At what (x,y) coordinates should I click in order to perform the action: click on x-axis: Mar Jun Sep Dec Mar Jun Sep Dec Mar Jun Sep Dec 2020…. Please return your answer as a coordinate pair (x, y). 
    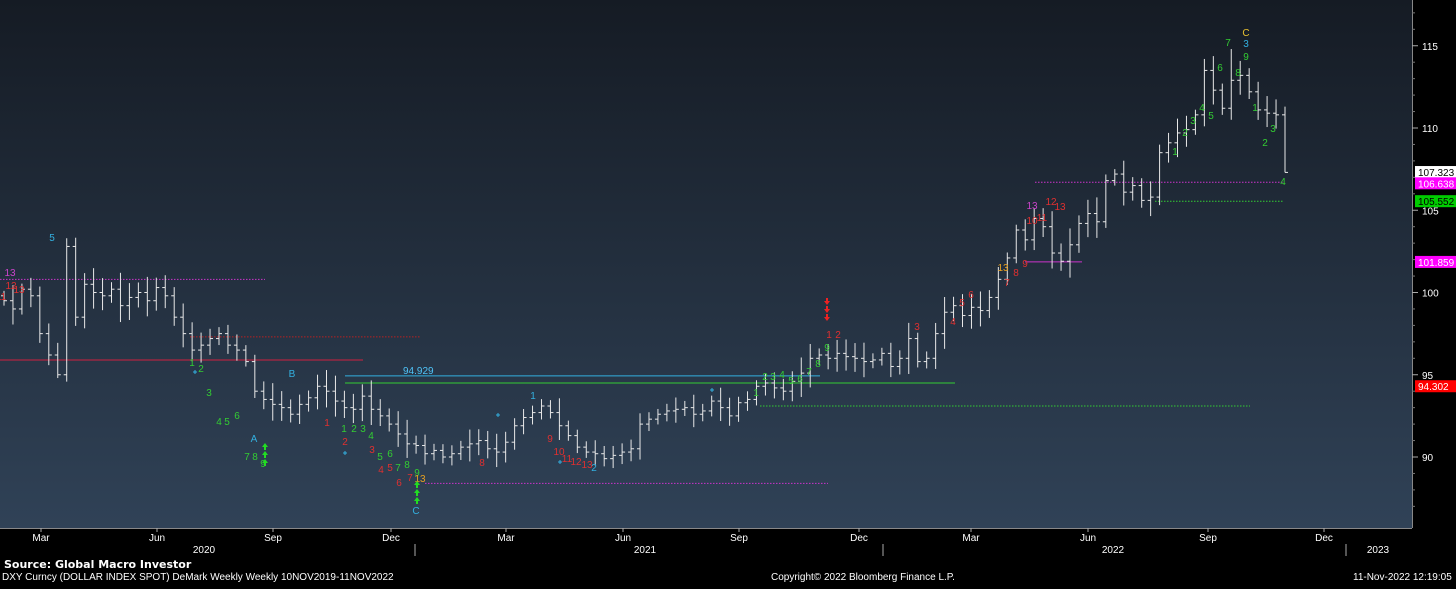
    Looking at the image, I should click on (711, 542).